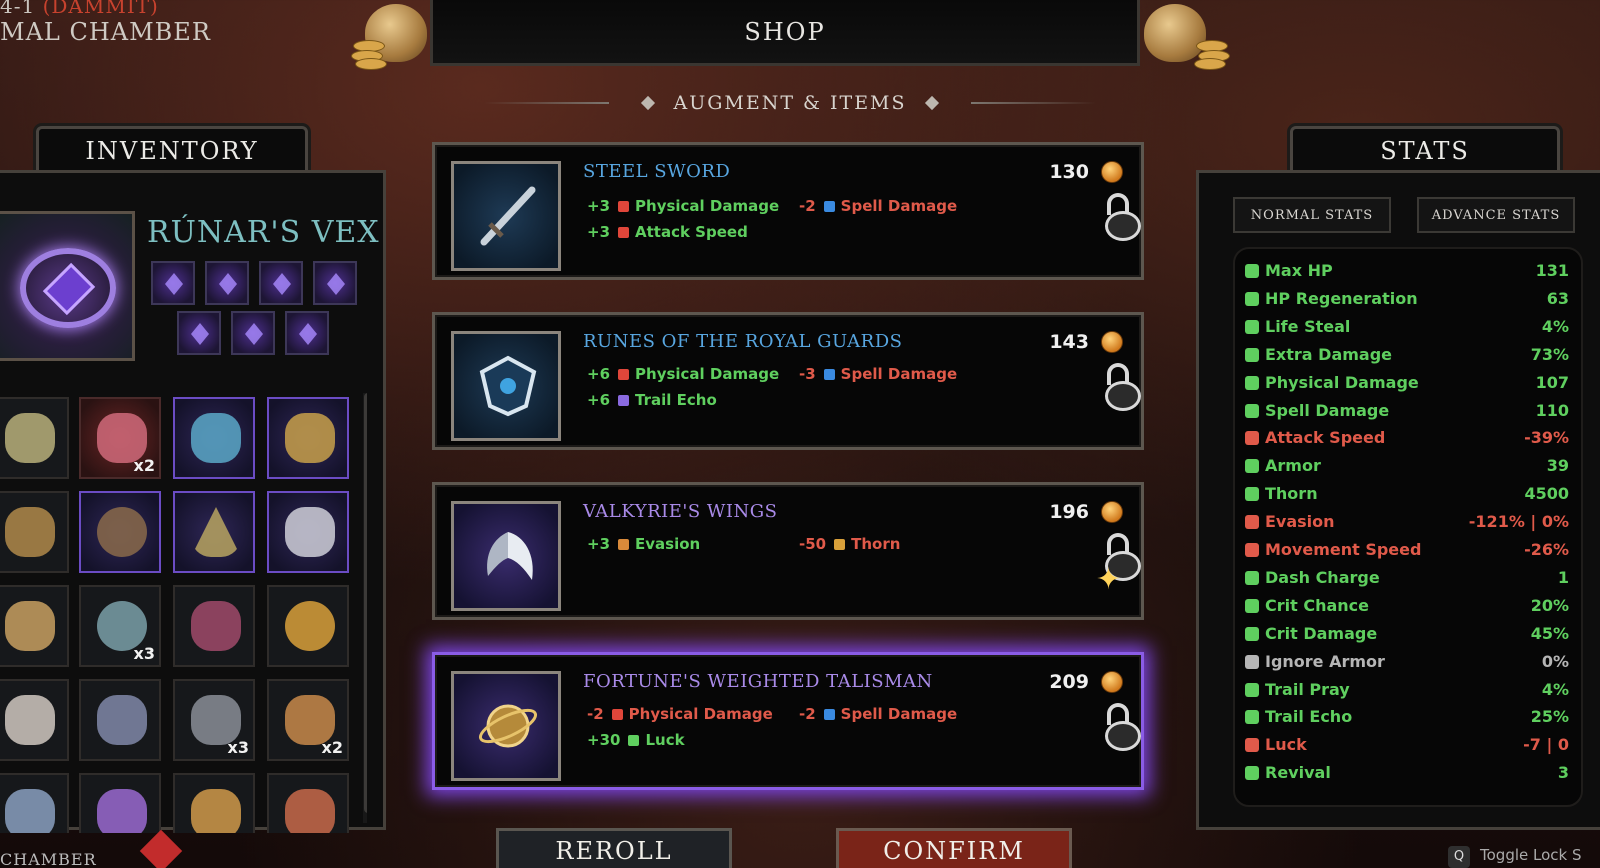  What do you see at coordinates (1069, 512) in the screenshot?
I see `item-price: 196` at bounding box center [1069, 512].